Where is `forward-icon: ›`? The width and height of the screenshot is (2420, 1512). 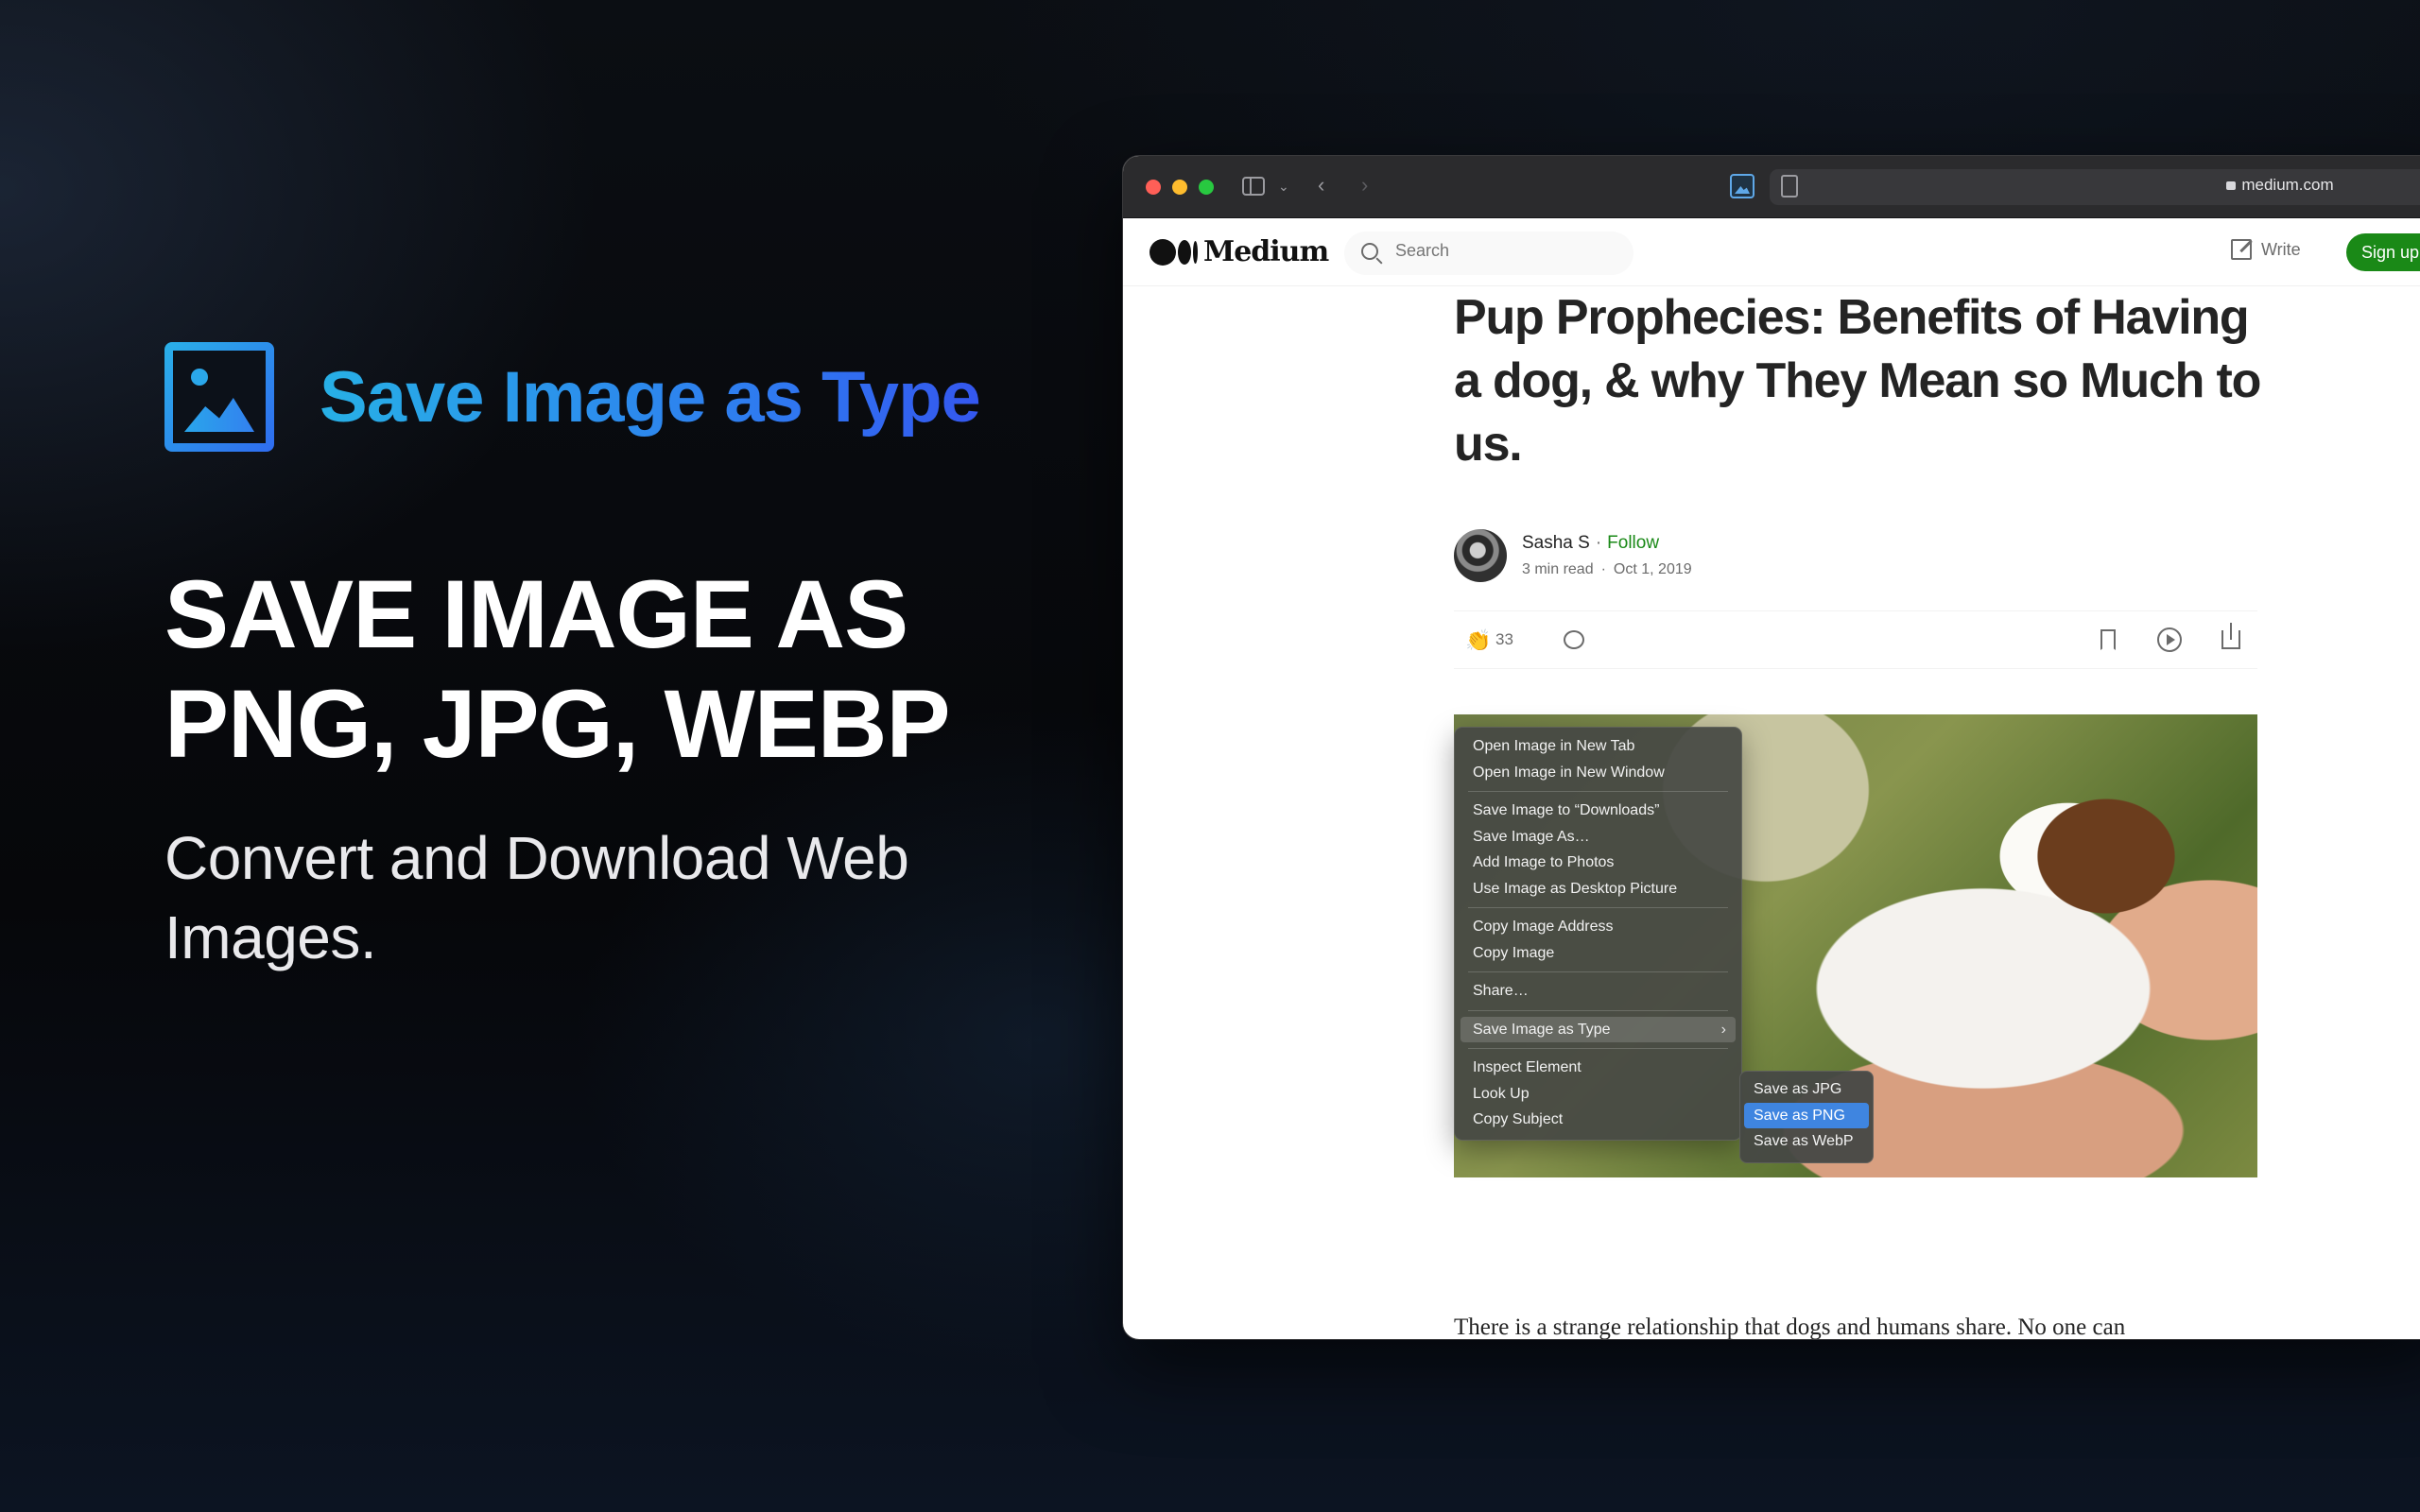
forward-icon: › is located at coordinates (1364, 185).